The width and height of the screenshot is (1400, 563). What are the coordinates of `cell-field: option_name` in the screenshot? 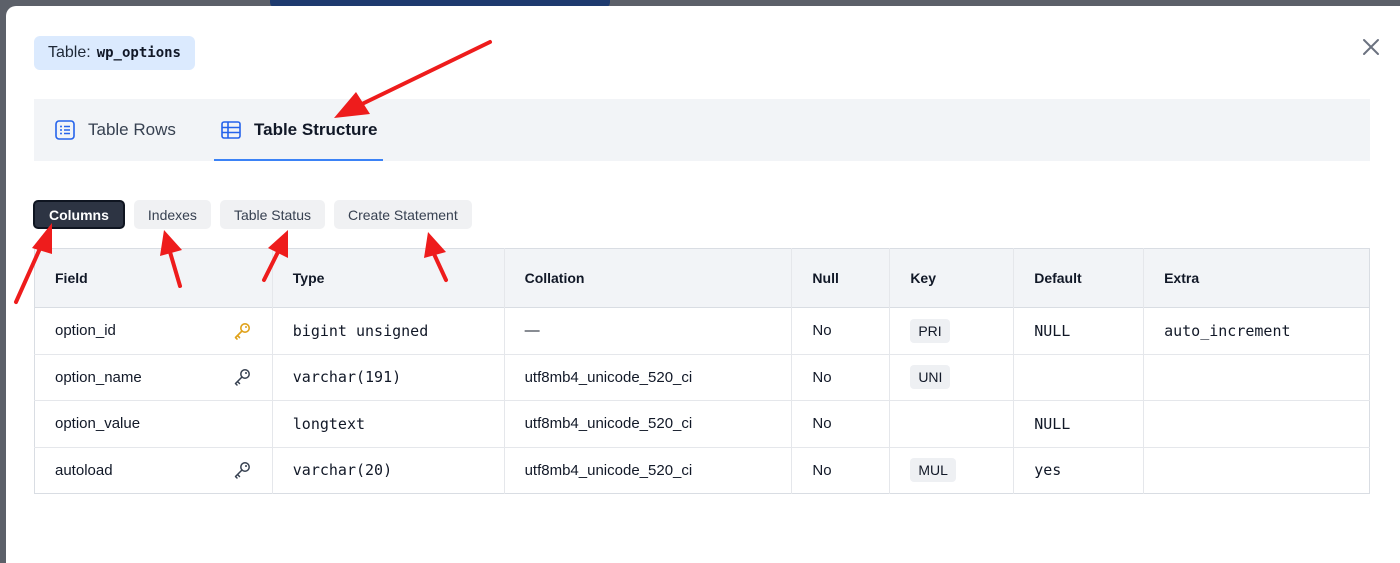 It's located at (153, 377).